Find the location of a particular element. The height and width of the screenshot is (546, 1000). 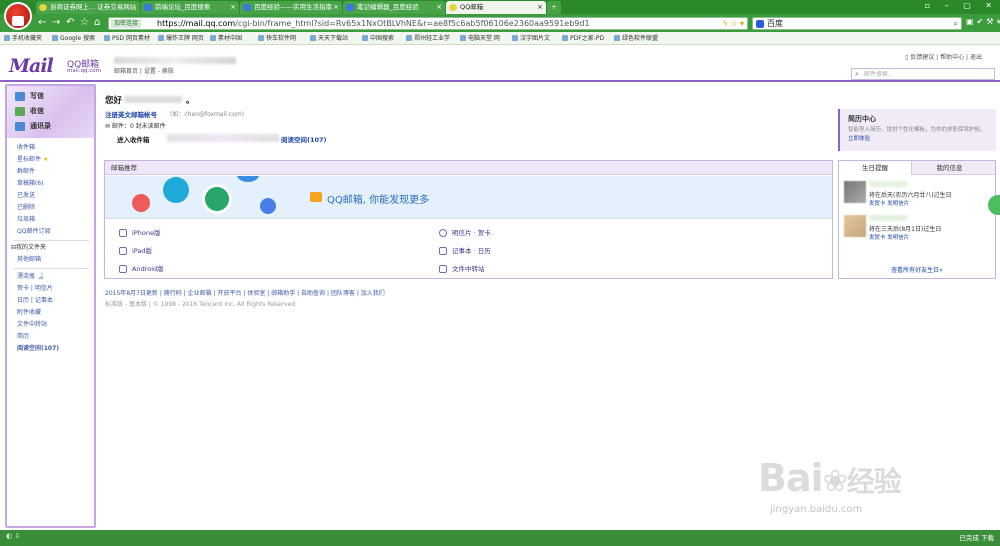

folder-sent: 已发送 is located at coordinates (26, 196).